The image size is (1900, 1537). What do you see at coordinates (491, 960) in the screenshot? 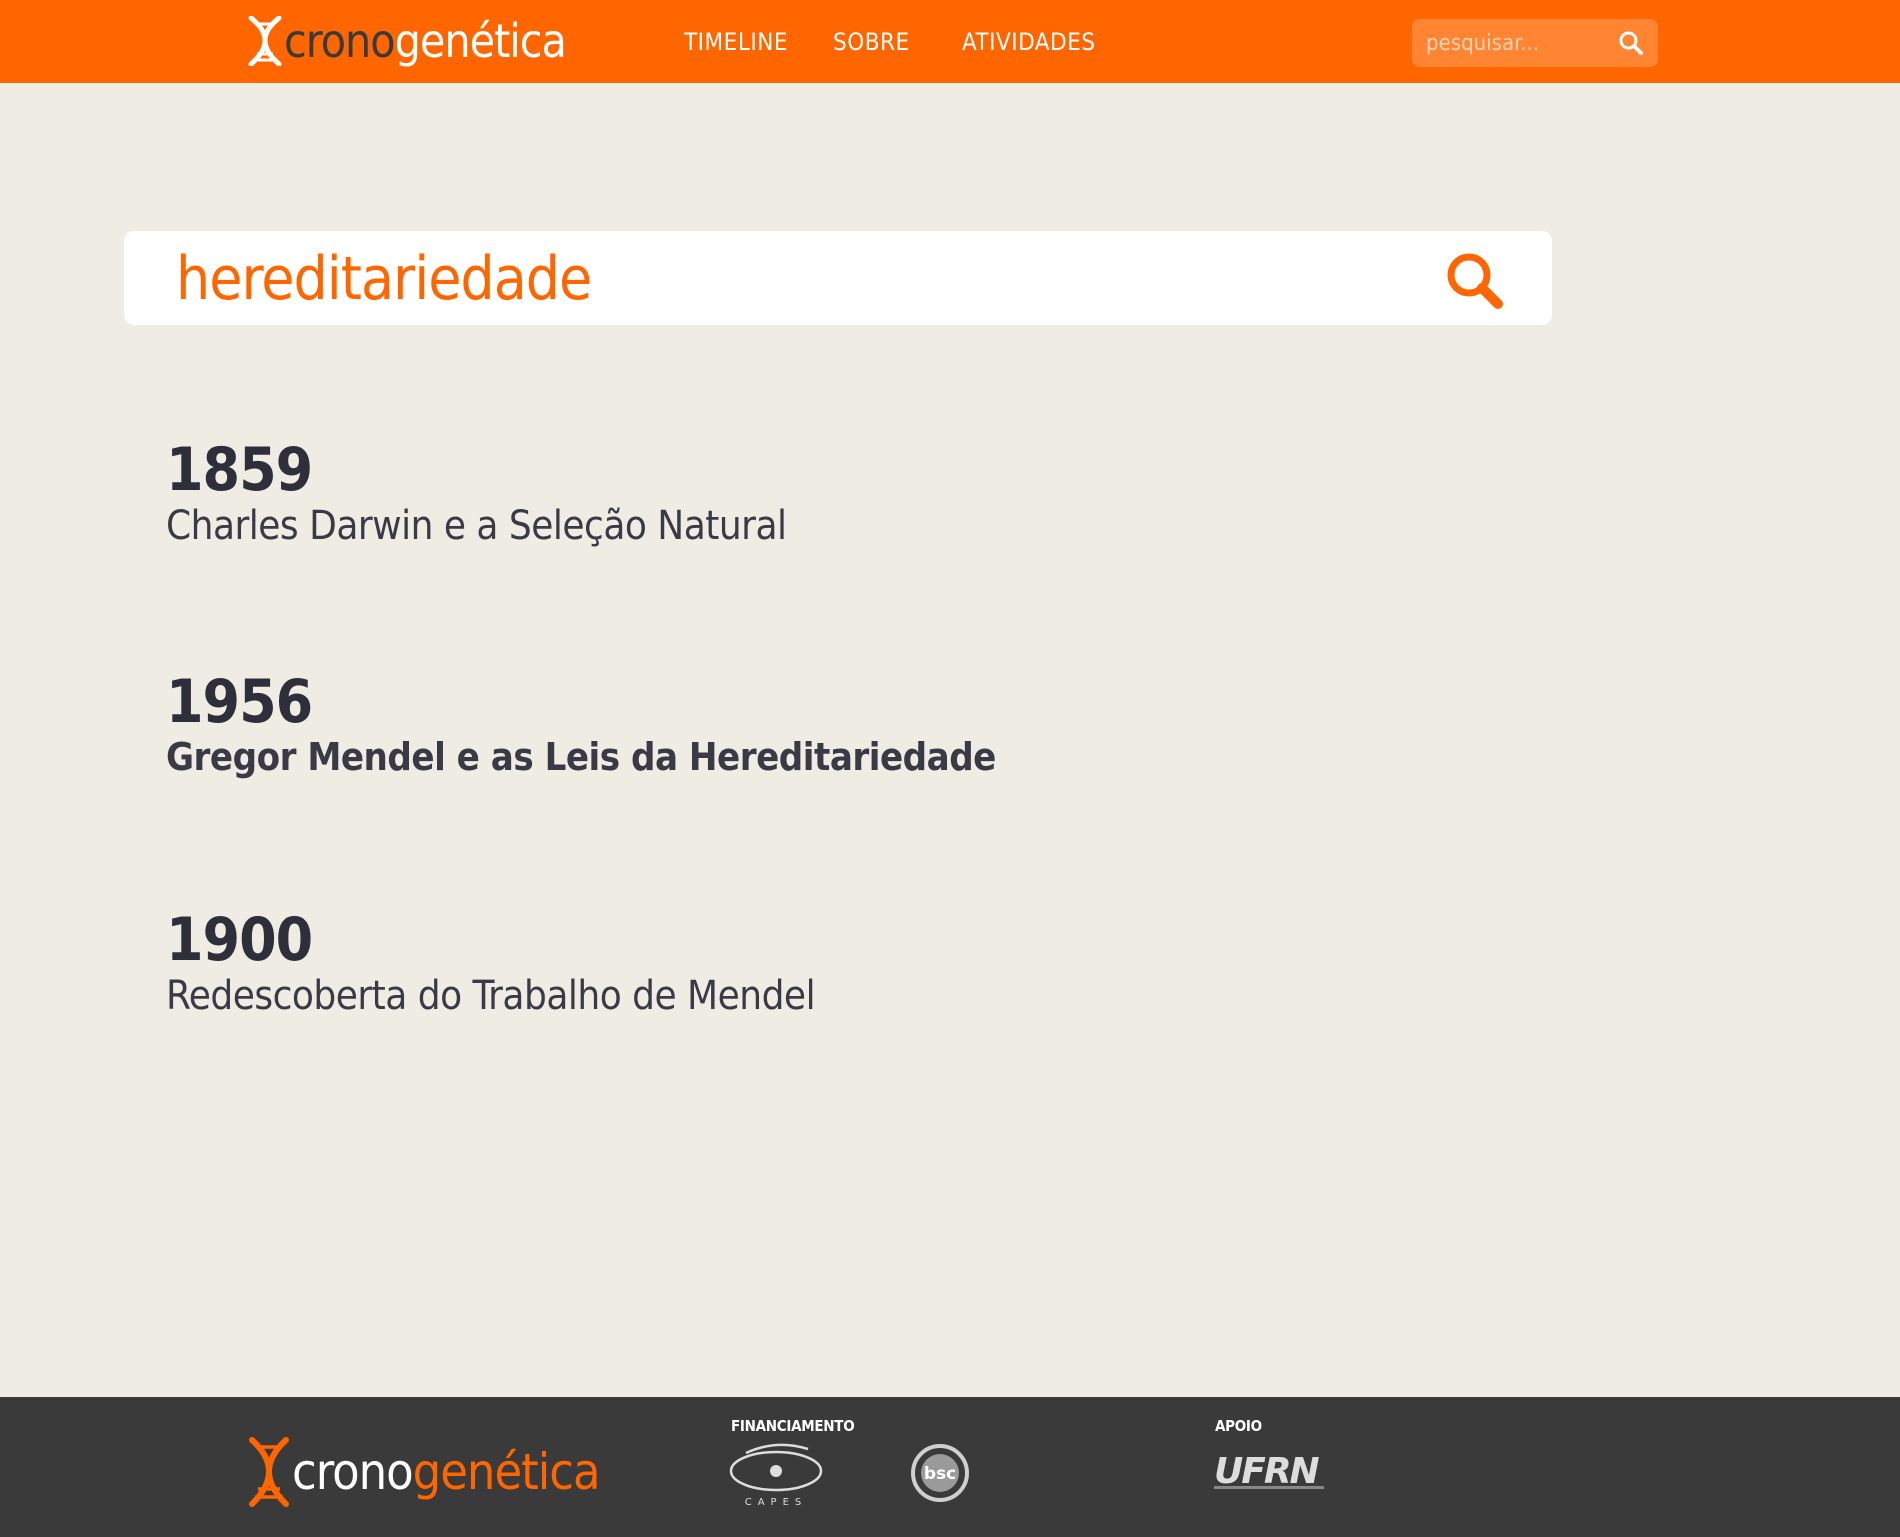
I see `result-item: 1900 Redescoberta do Trabalho de Mendel` at bounding box center [491, 960].